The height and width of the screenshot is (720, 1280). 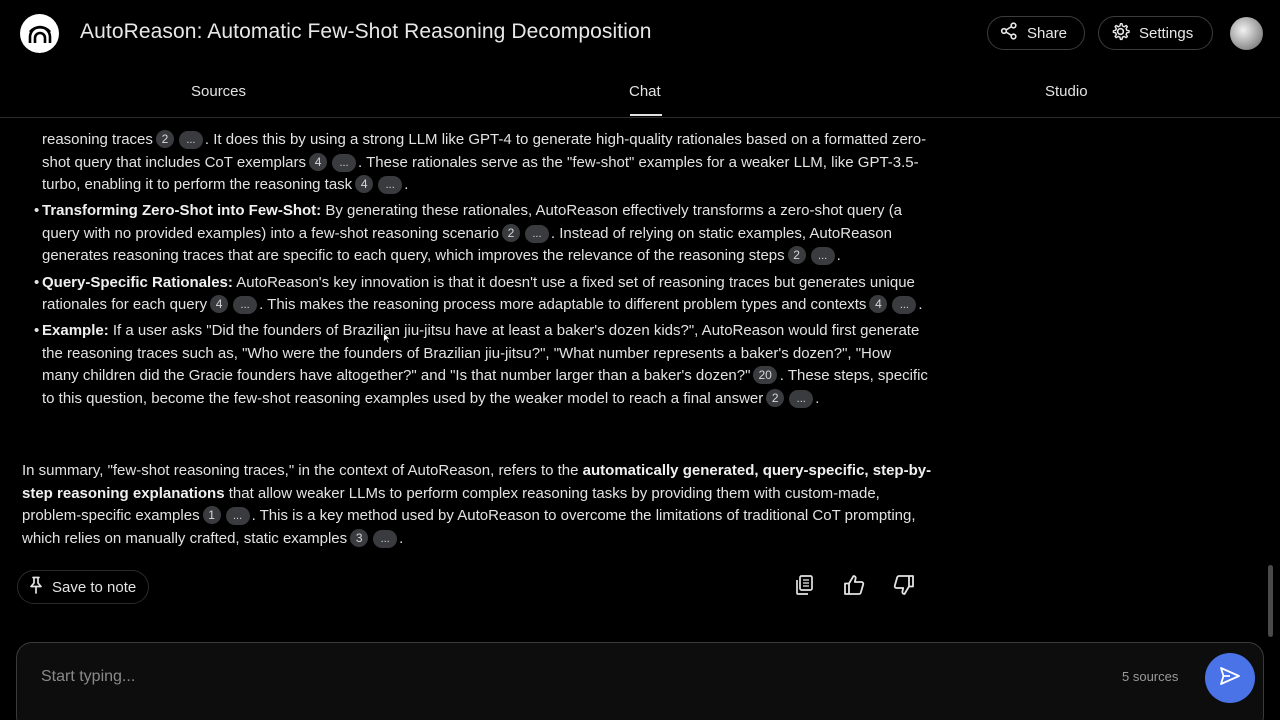 What do you see at coordinates (1047, 33) in the screenshot?
I see `share-label: Share` at bounding box center [1047, 33].